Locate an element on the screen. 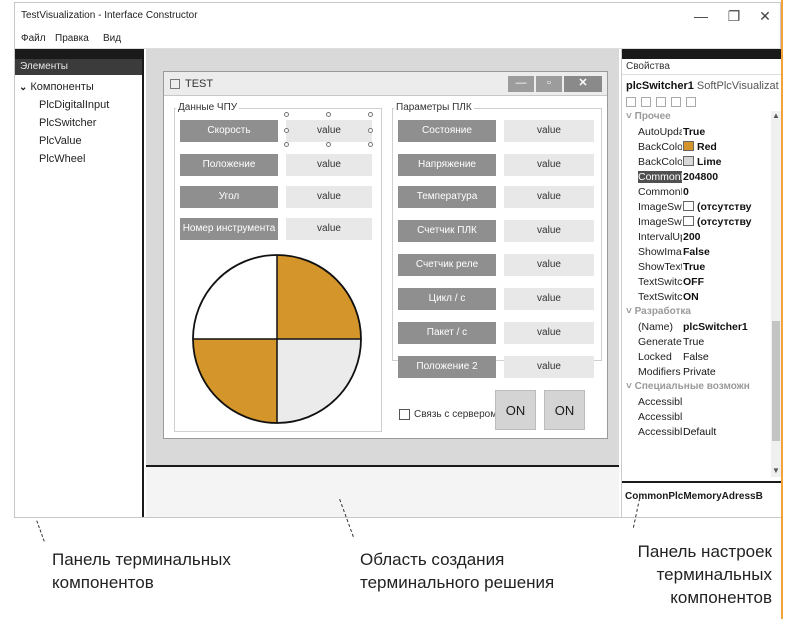 This screenshot has height=619, width=795. property-row: Modifiers Private is located at coordinates (696, 373).